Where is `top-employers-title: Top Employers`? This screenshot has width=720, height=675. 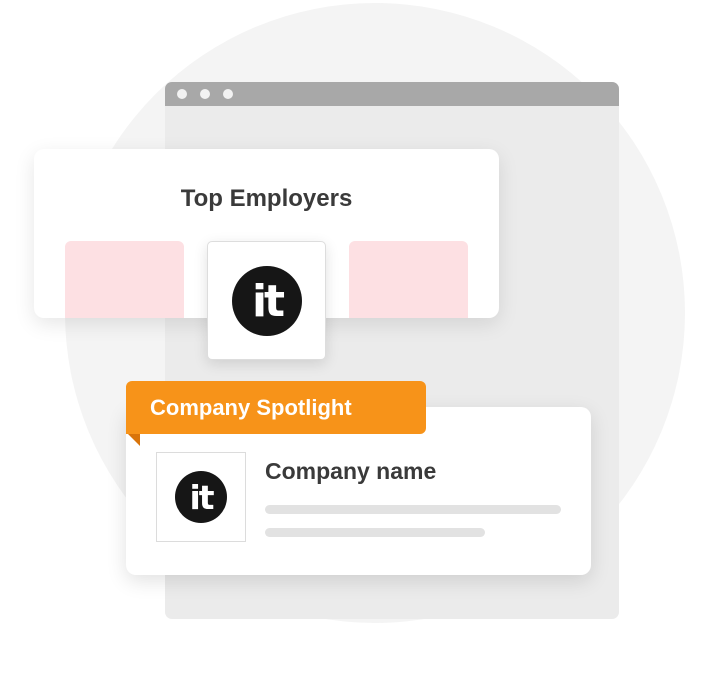
top-employers-title: Top Employers is located at coordinates (266, 198).